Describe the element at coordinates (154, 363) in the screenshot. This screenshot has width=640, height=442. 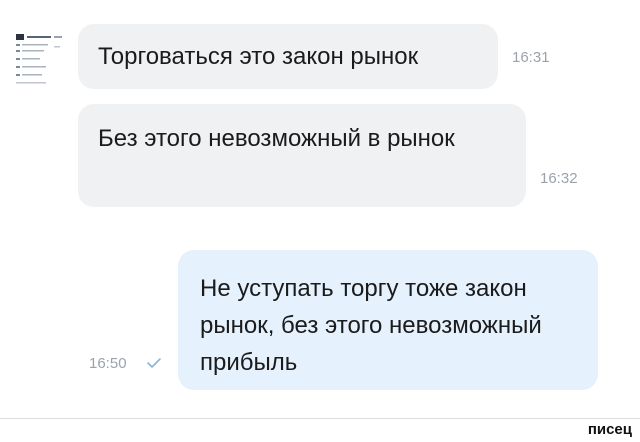
I see `check-icon` at that location.